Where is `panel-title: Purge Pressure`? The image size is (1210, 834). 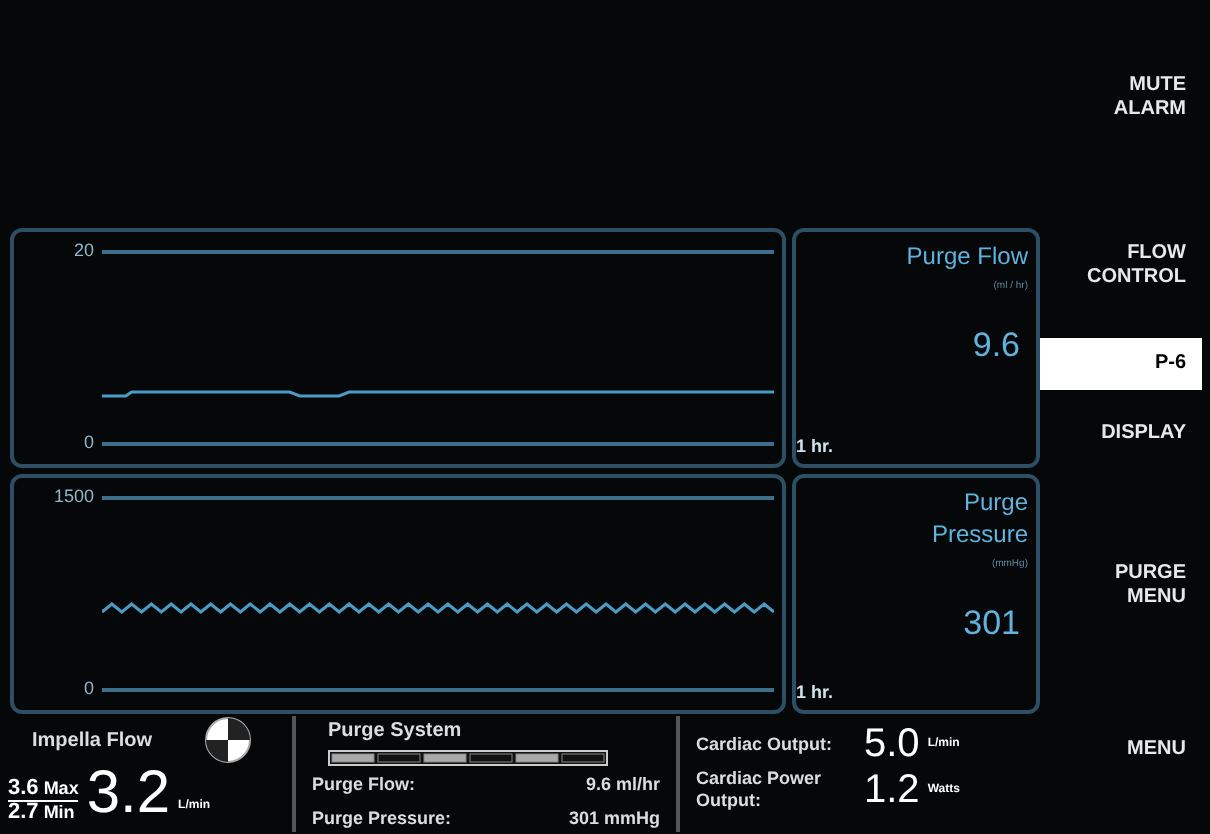 panel-title: Purge Pressure is located at coordinates (978, 518).